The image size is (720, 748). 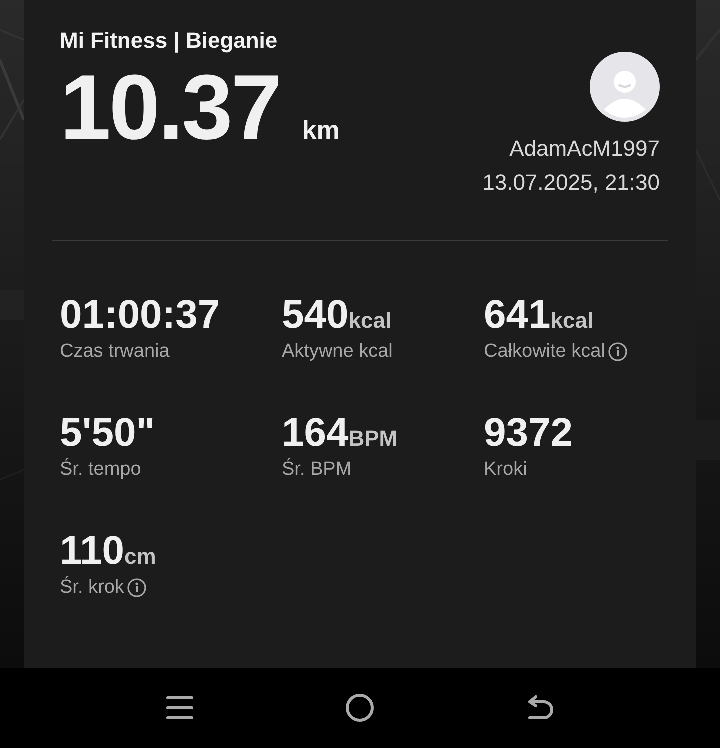 What do you see at coordinates (506, 470) in the screenshot?
I see `stat-label: Kroki` at bounding box center [506, 470].